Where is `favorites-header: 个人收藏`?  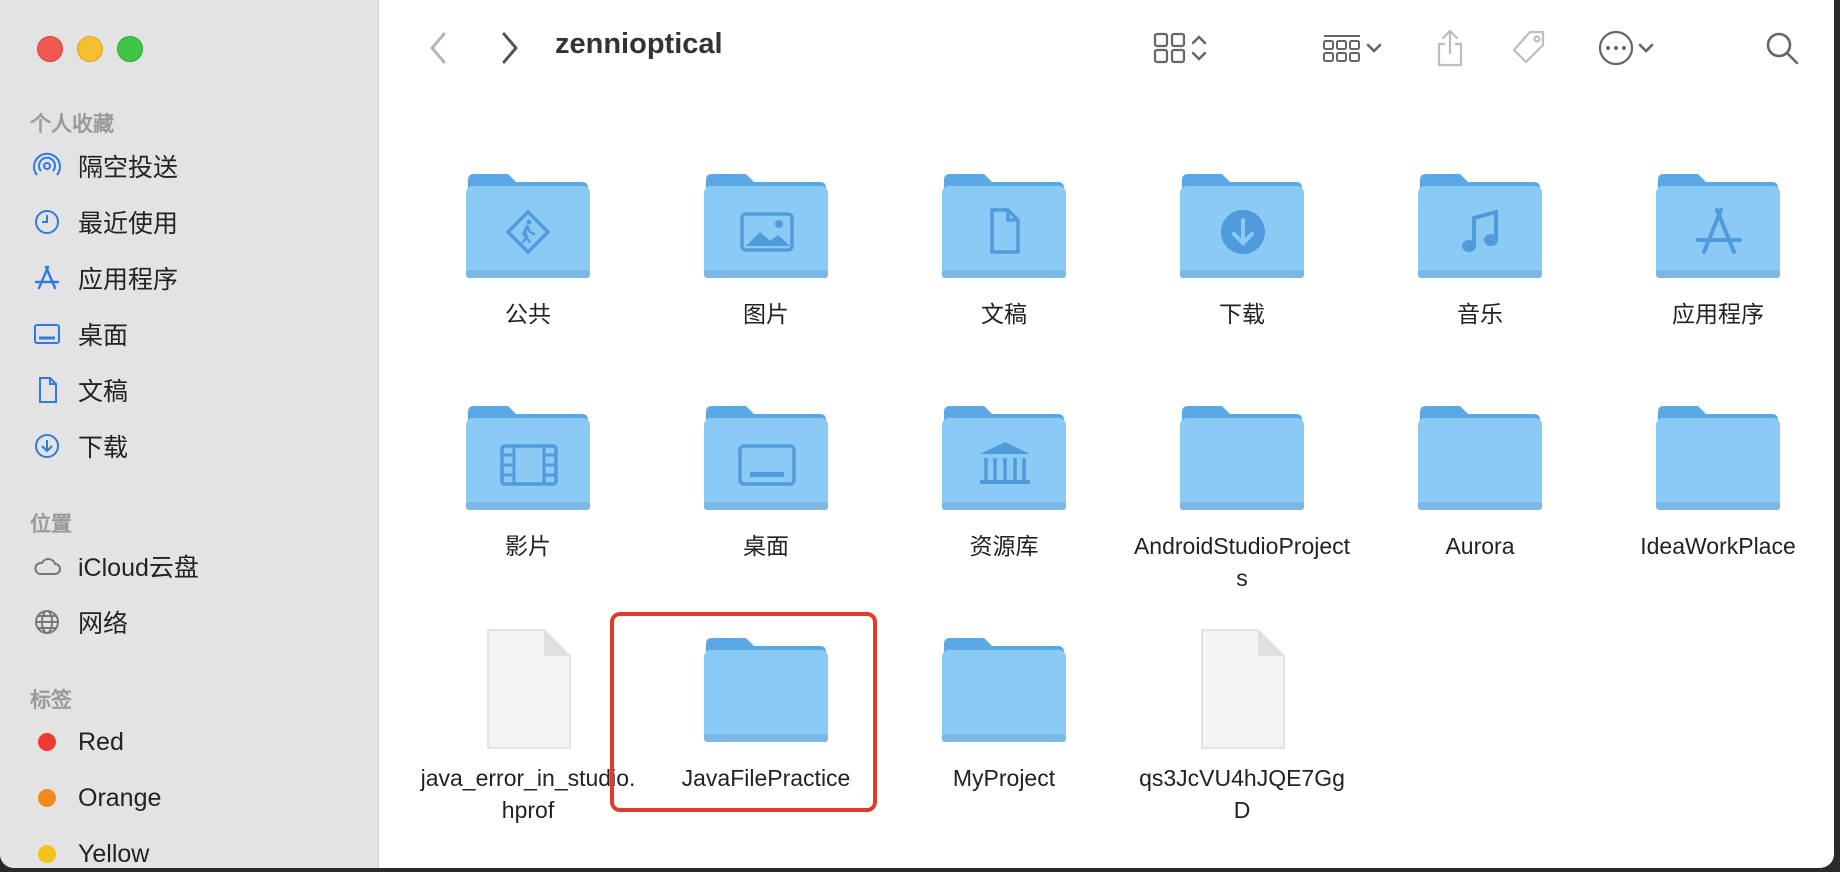
favorites-header: 个人收藏 is located at coordinates (72, 124).